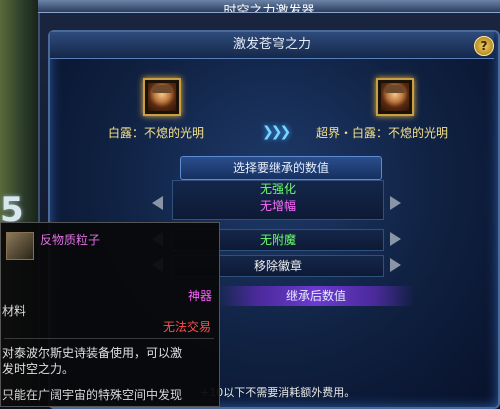 The height and width of the screenshot is (409, 500). I want to click on material-icon, so click(20, 246).